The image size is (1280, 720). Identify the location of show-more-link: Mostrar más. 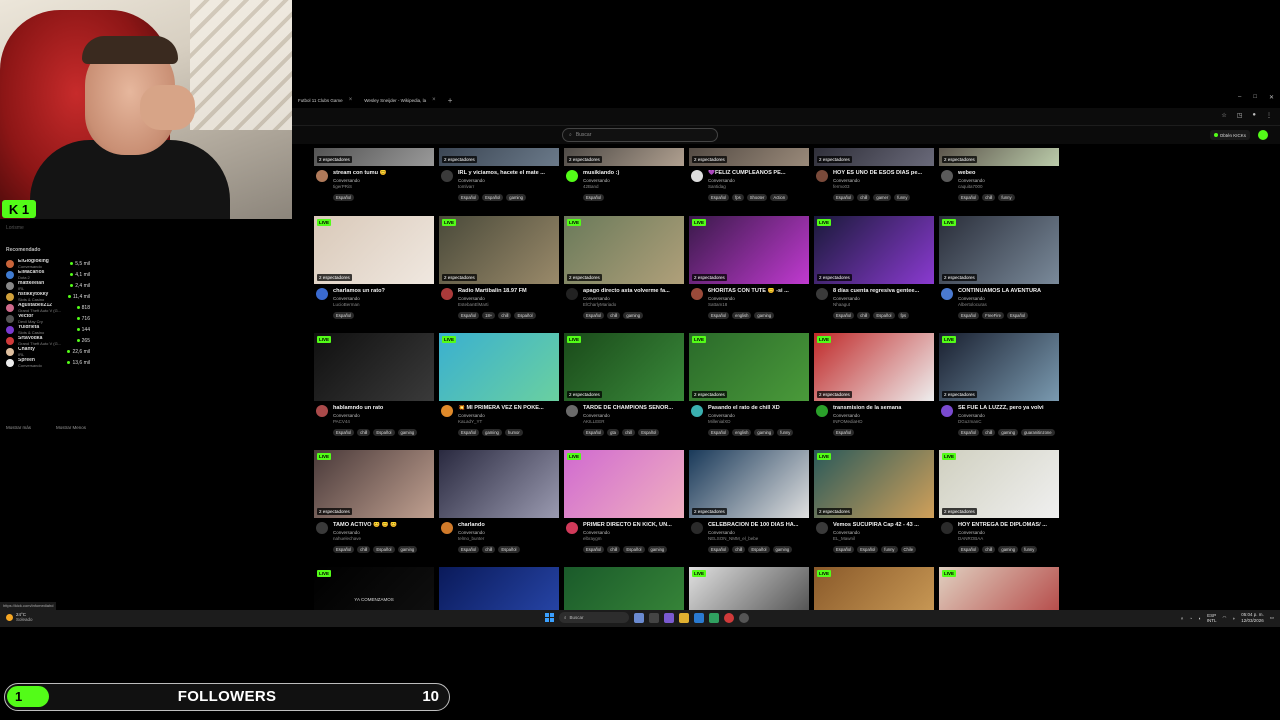
(18, 427).